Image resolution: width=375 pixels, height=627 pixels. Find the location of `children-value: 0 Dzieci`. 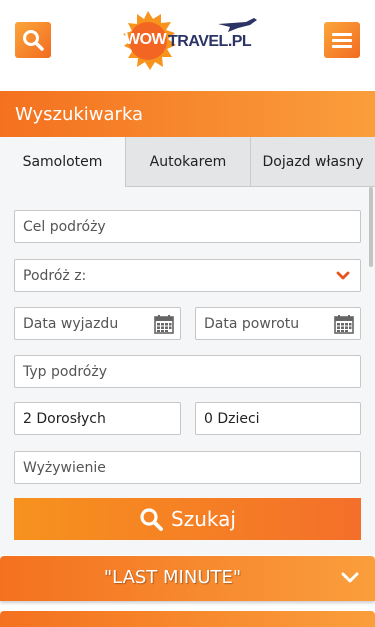

children-value: 0 Dzieci is located at coordinates (232, 418).